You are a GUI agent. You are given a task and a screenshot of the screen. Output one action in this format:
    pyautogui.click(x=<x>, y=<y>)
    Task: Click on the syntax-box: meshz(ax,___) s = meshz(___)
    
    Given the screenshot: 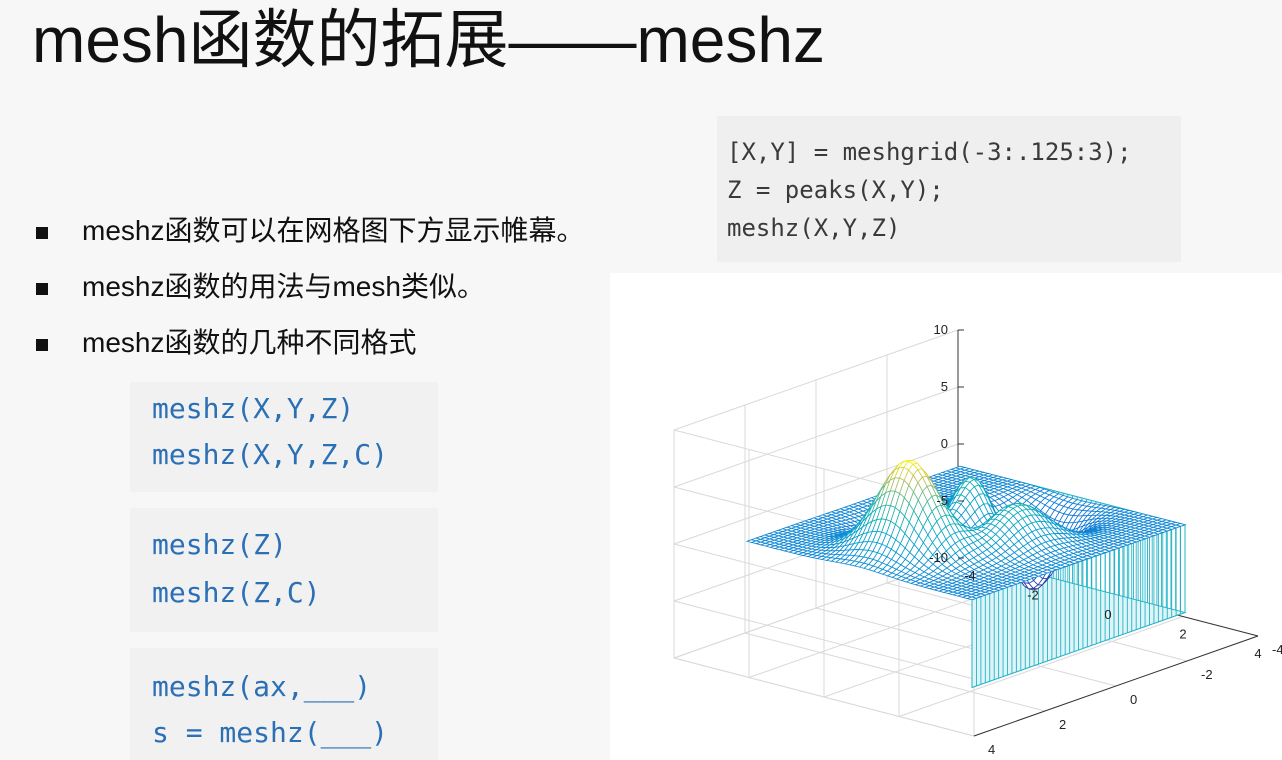 What is the action you would take?
    pyautogui.click(x=284, y=704)
    